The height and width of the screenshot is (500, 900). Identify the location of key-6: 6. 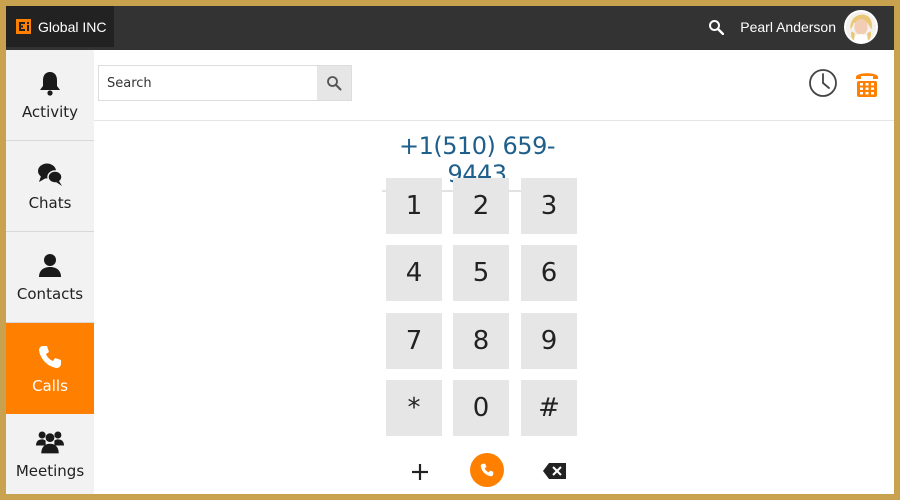
(549, 273).